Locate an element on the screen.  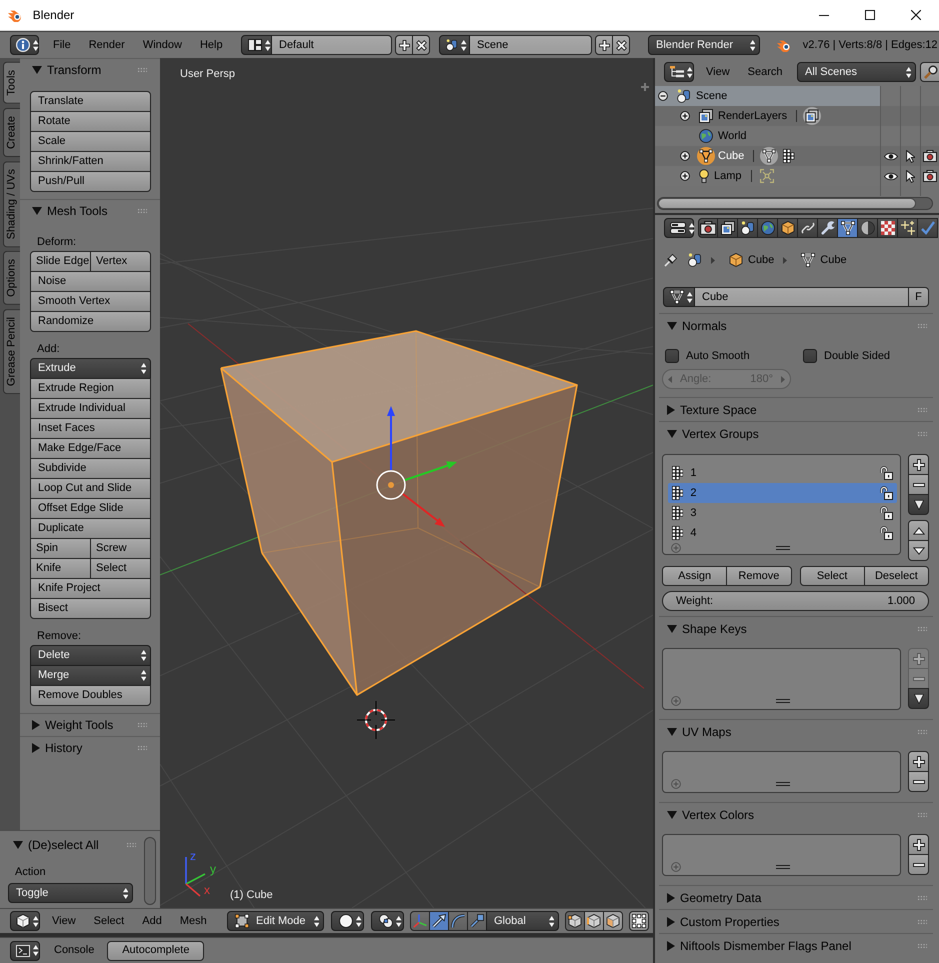
panel-header: Vertex Groups is located at coordinates (713, 433).